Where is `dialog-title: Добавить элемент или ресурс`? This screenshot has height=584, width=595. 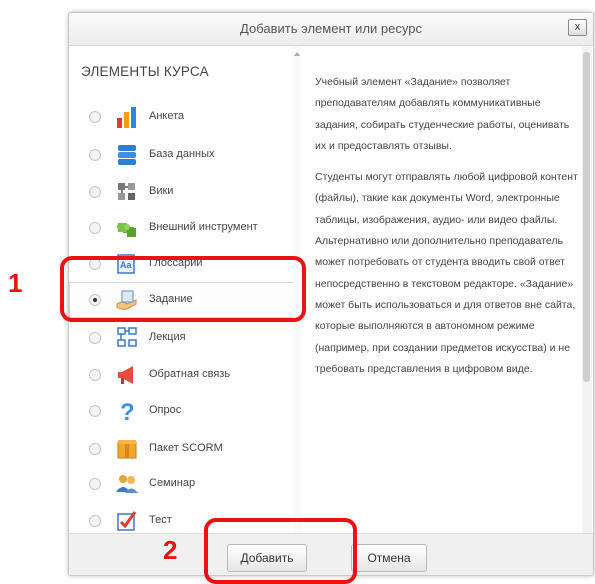 dialog-title: Добавить элемент или ресурс is located at coordinates (331, 28).